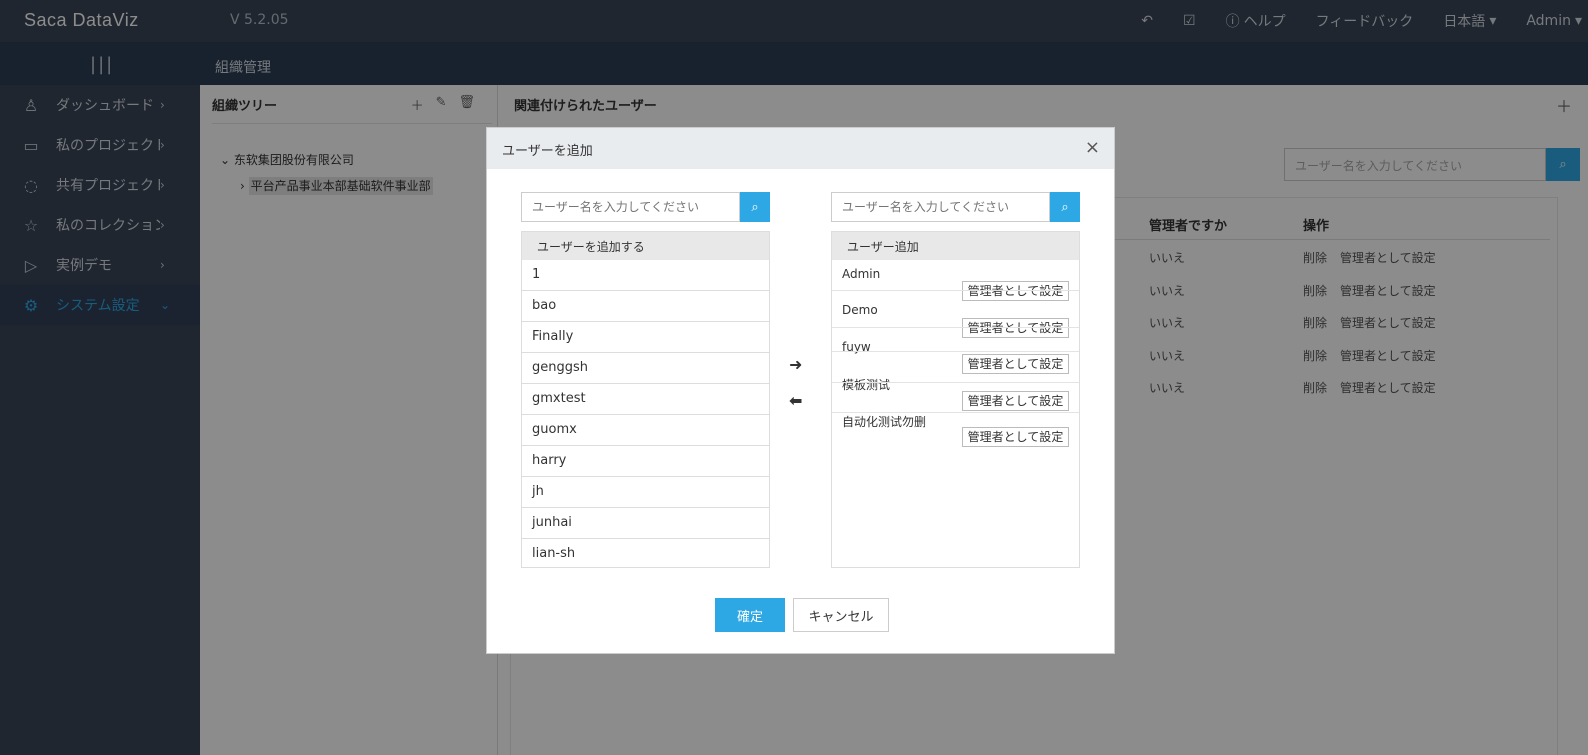 The width and height of the screenshot is (1588, 755). What do you see at coordinates (800, 148) in the screenshot?
I see `dialog-header: ユーザーを追加 ×` at bounding box center [800, 148].